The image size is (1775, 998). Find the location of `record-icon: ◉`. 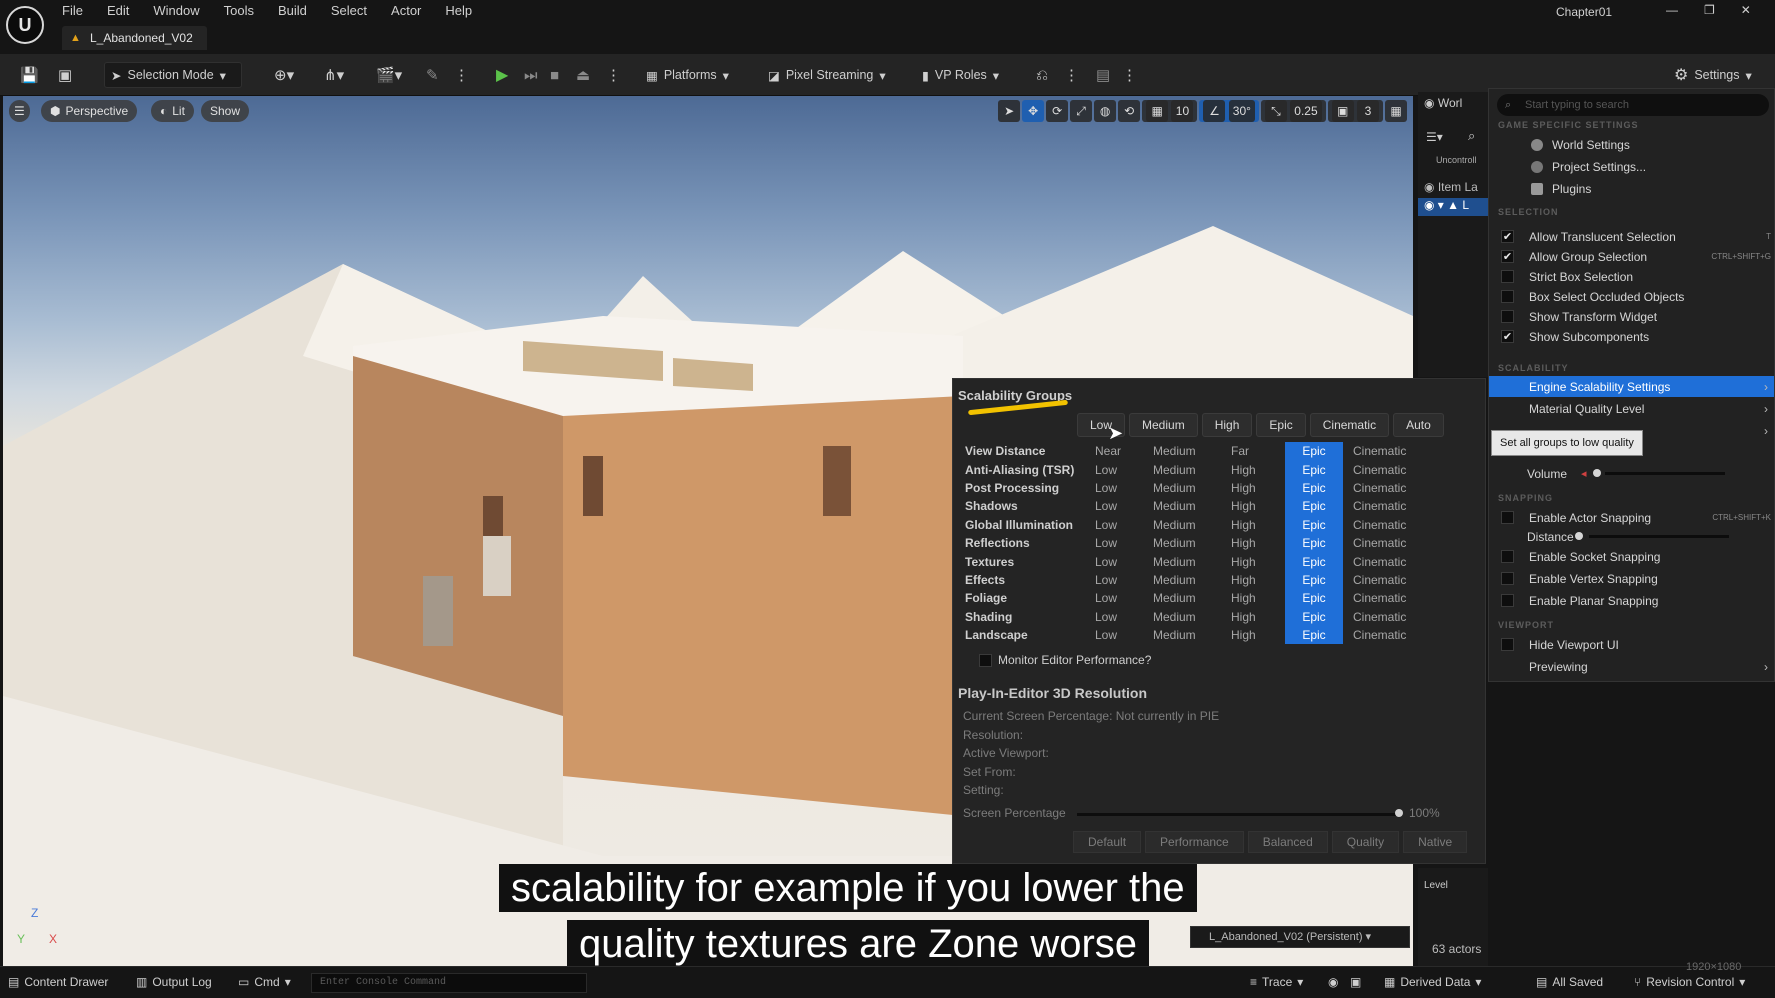

record-icon: ◉ is located at coordinates (1333, 982).